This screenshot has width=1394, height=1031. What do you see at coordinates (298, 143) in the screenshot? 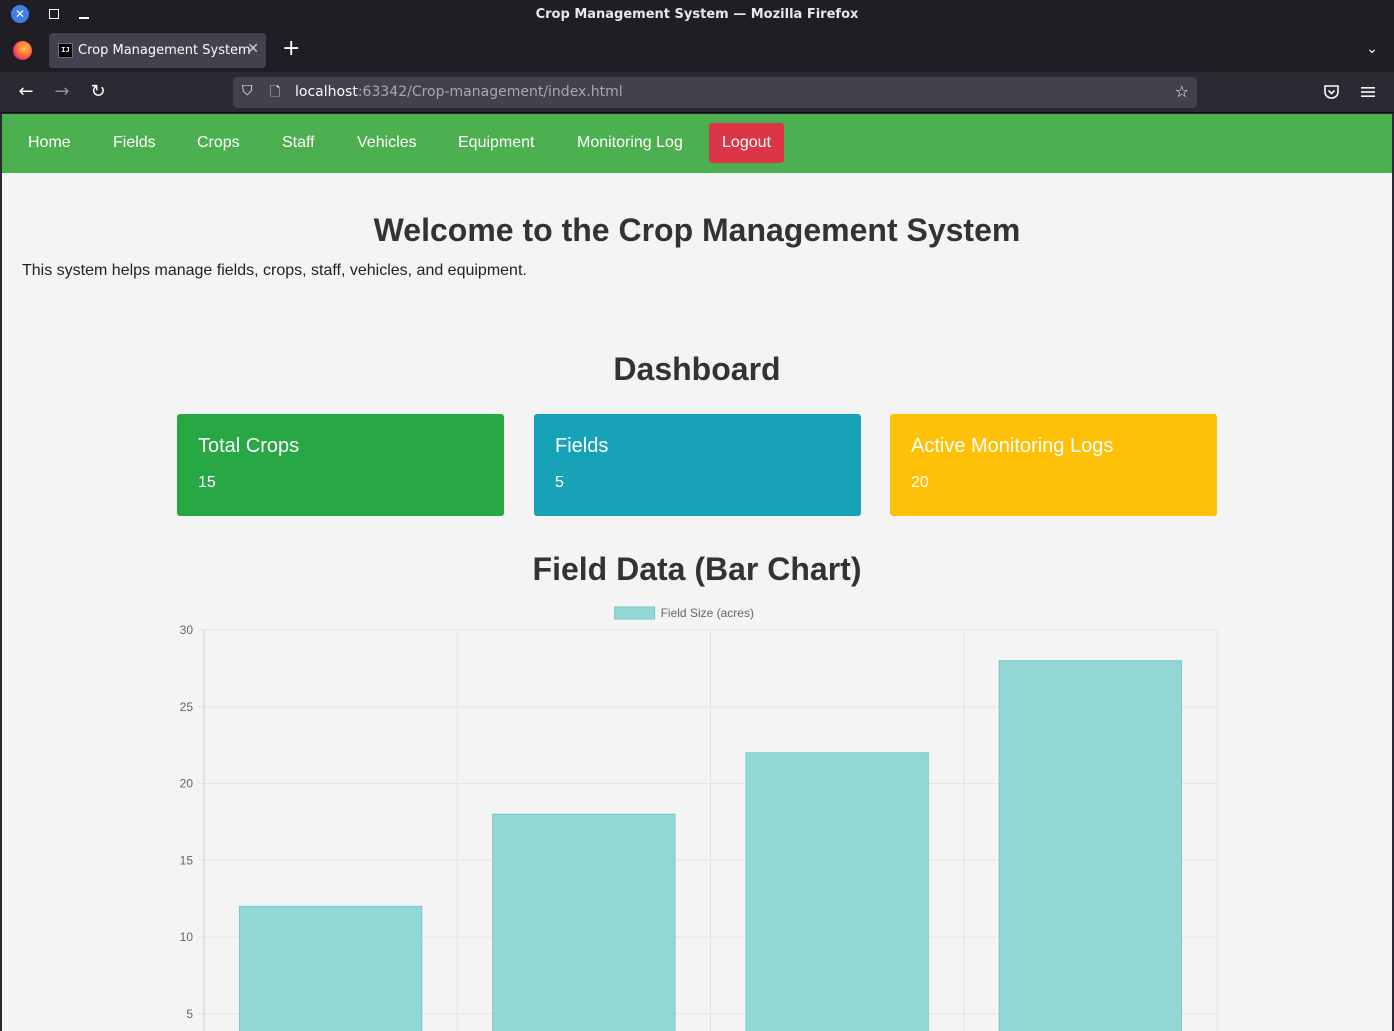
I see `nav-link-staff: Staff` at bounding box center [298, 143].